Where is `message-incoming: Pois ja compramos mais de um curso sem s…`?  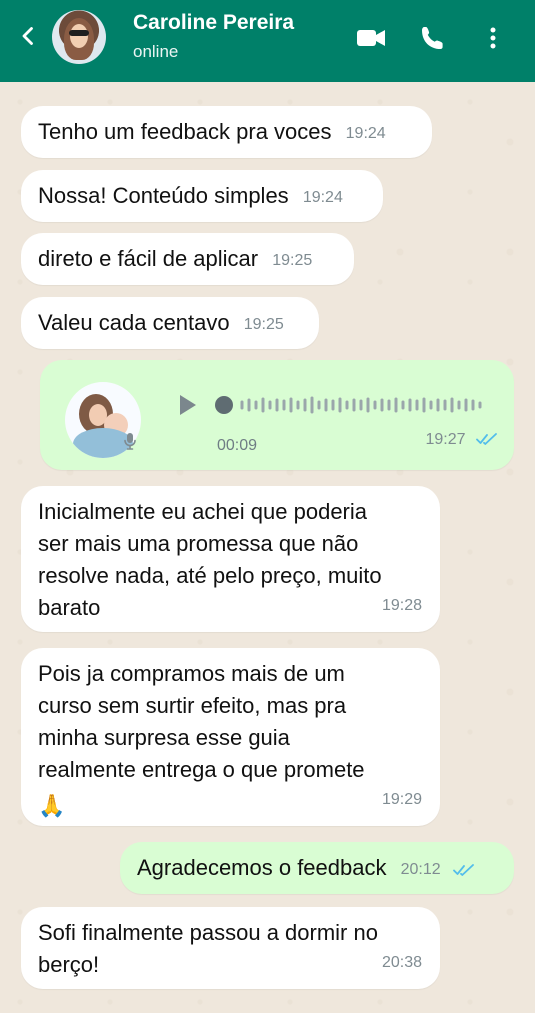 message-incoming: Pois ja compramos mais de um curso sem s… is located at coordinates (230, 737).